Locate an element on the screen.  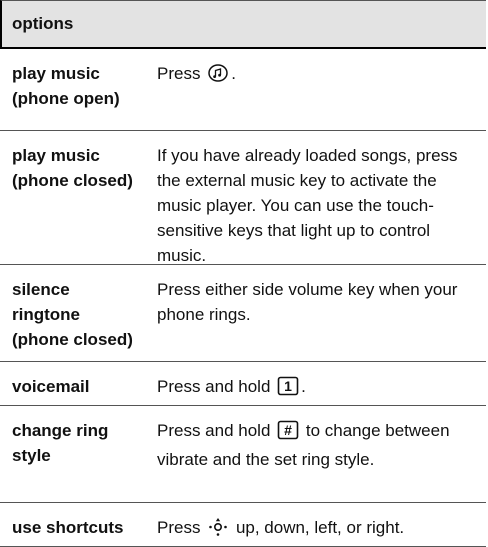
option-description: Press and hold 1 . is located at coordinates (317, 383).